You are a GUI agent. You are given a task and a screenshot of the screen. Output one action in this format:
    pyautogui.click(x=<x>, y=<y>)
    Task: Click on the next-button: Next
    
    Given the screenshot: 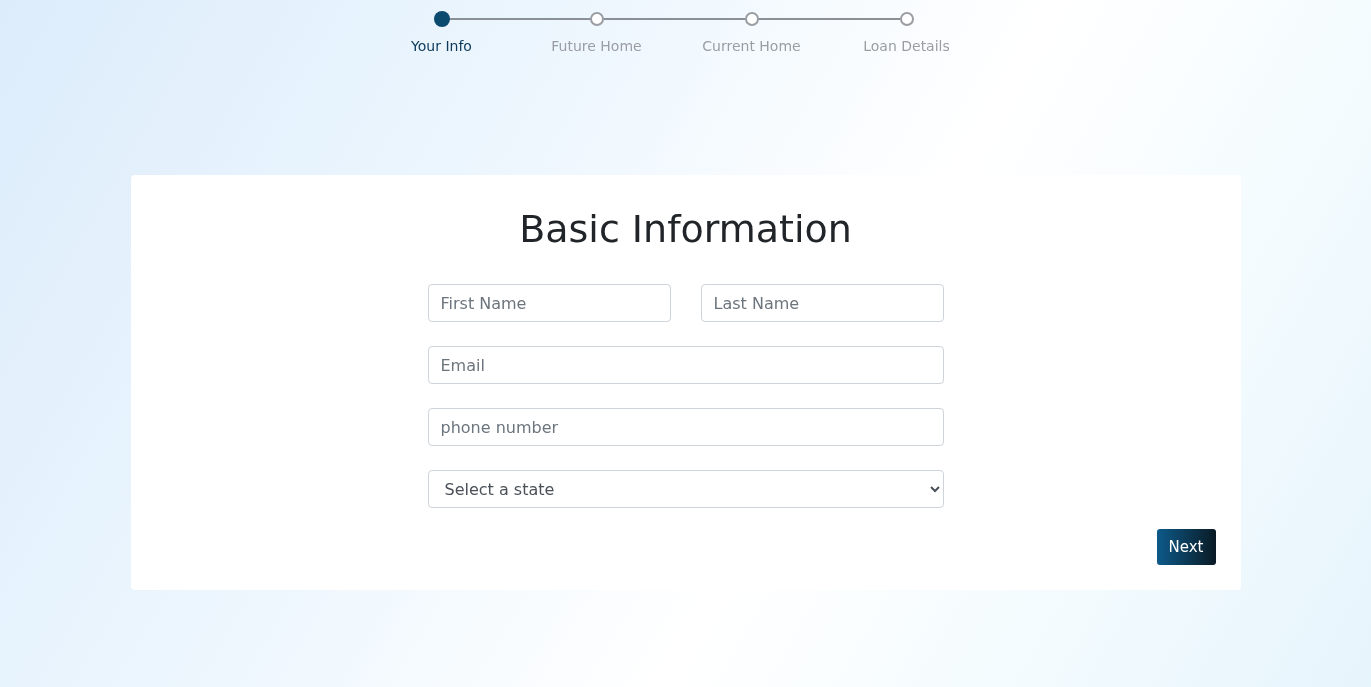 What is the action you would take?
    pyautogui.click(x=1186, y=547)
    